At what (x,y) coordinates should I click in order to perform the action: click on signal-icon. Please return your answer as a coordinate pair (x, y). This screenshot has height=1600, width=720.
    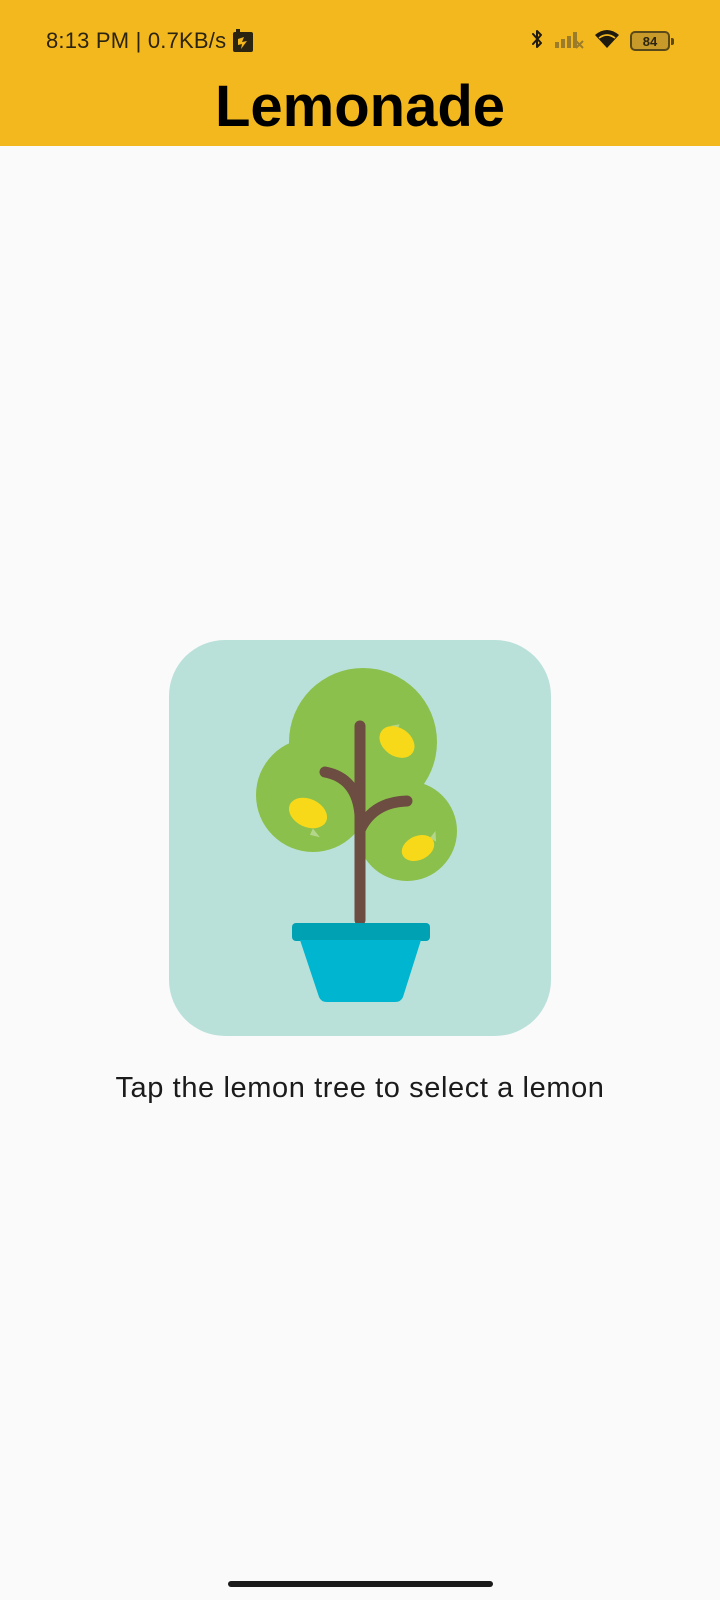
    Looking at the image, I should click on (569, 41).